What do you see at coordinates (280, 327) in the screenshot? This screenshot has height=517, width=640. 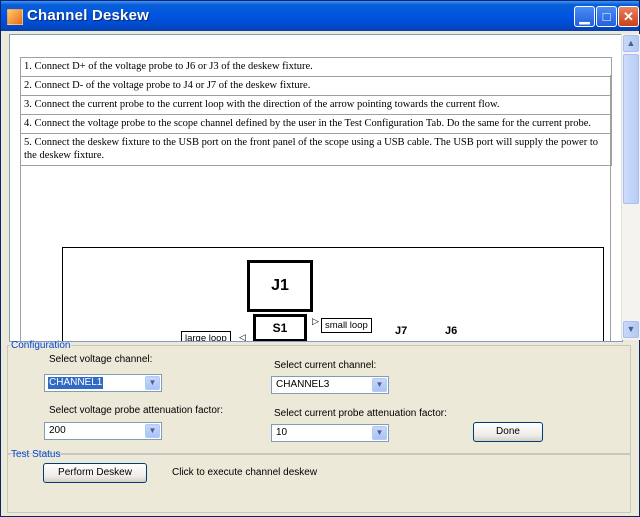 I see `switch-s1: S1` at bounding box center [280, 327].